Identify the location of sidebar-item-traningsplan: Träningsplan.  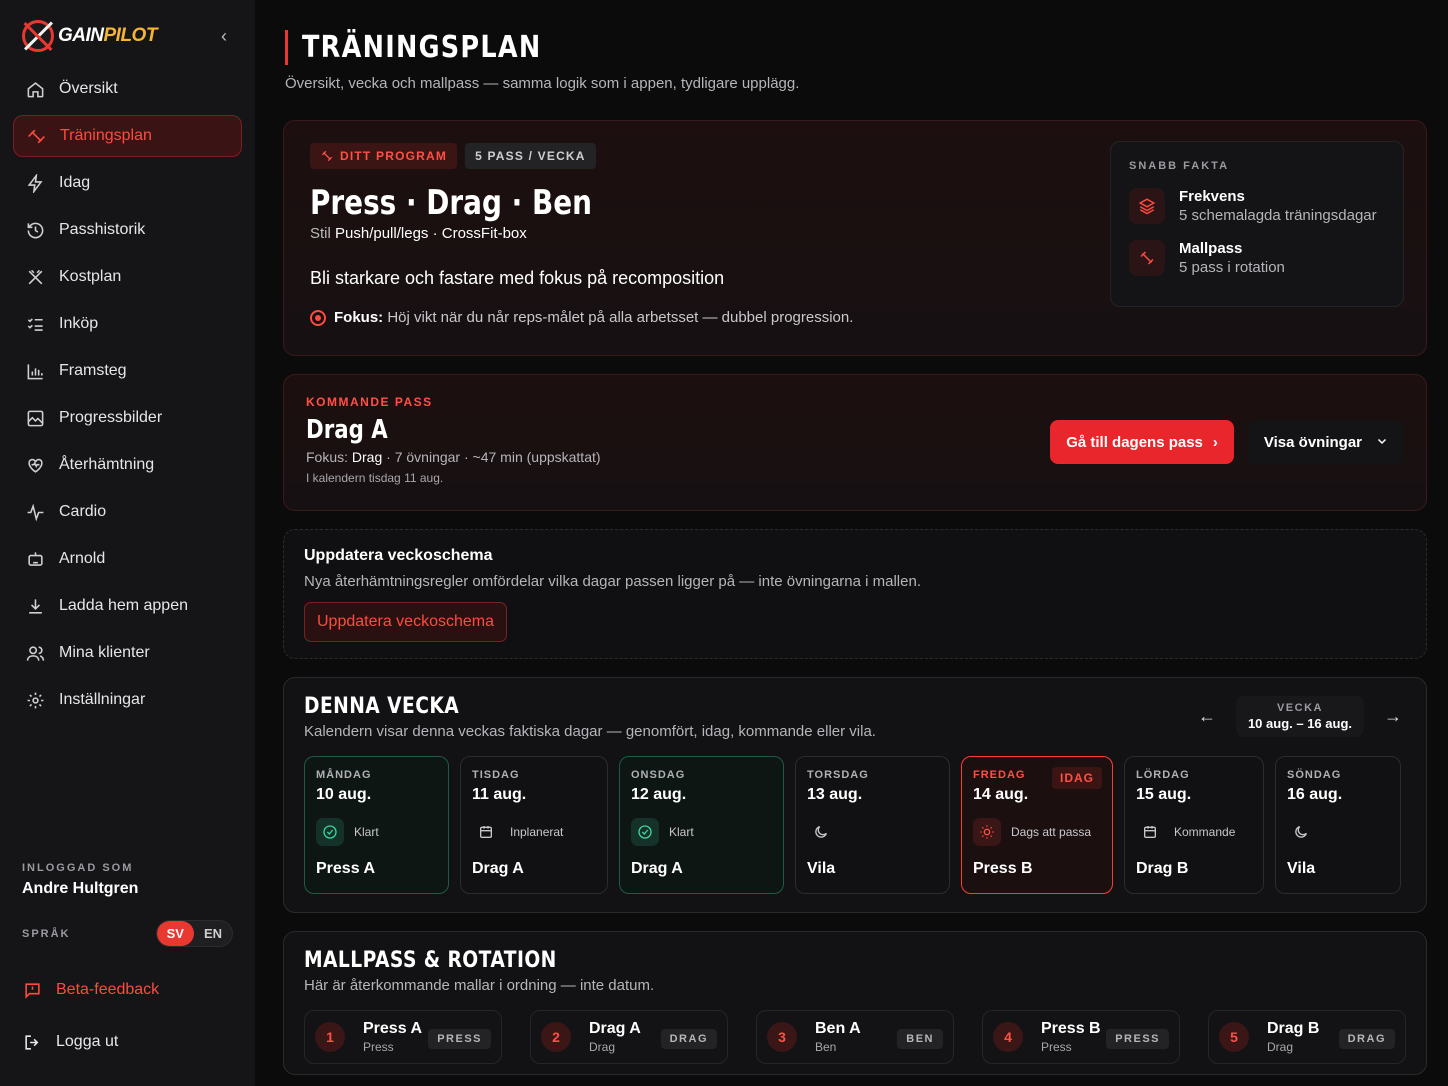
(127, 136).